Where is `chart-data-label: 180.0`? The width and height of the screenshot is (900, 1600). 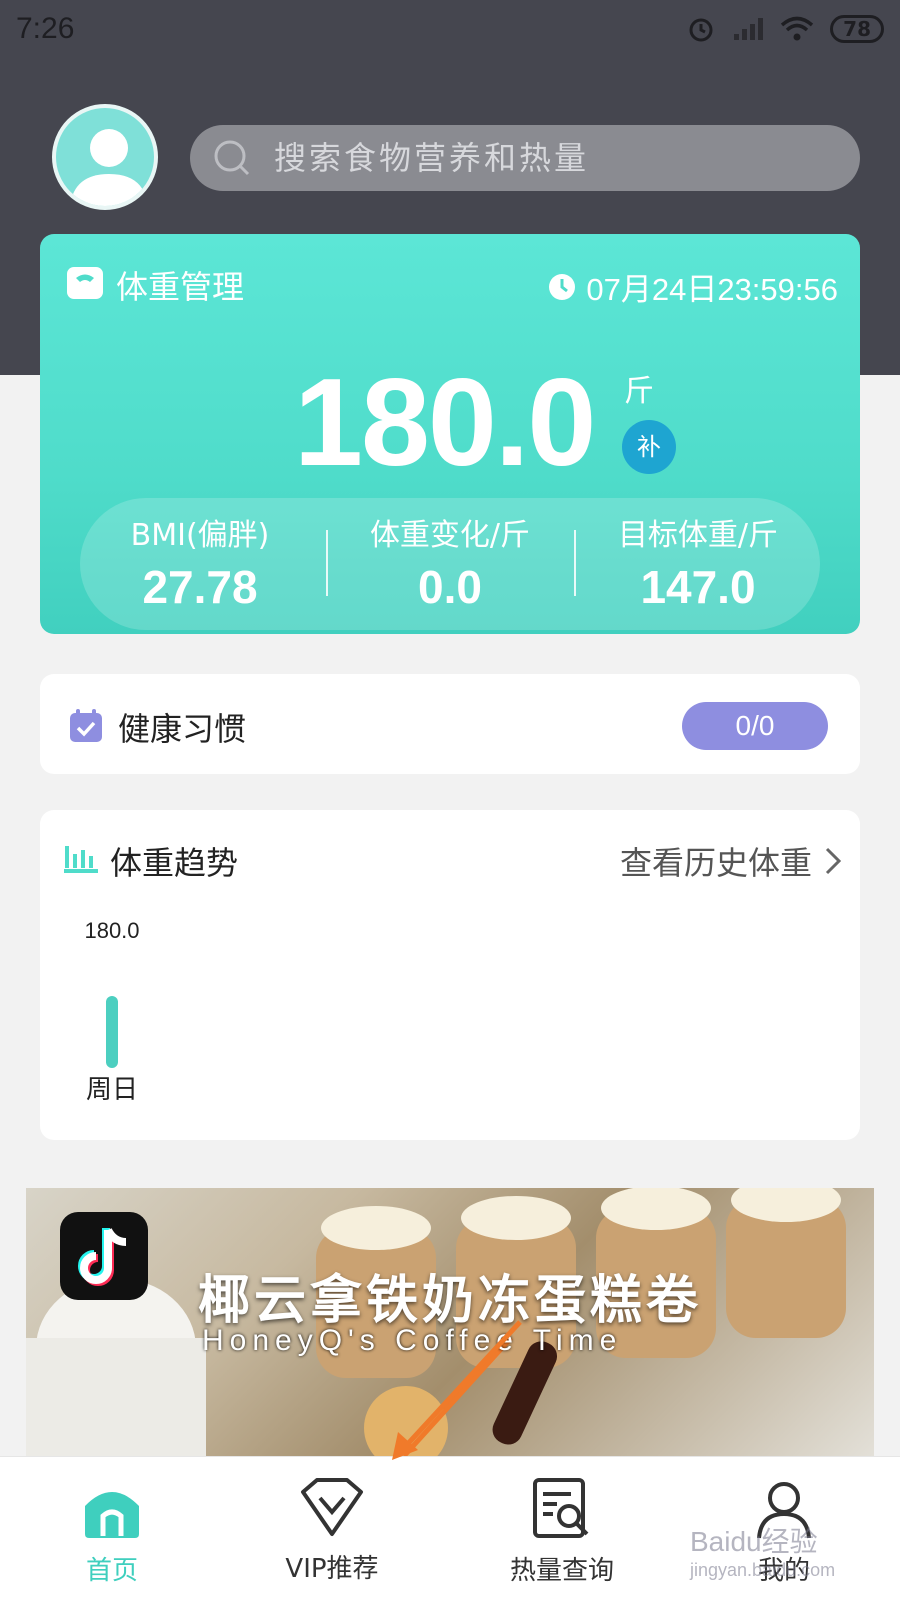 chart-data-label: 180.0 is located at coordinates (111, 931).